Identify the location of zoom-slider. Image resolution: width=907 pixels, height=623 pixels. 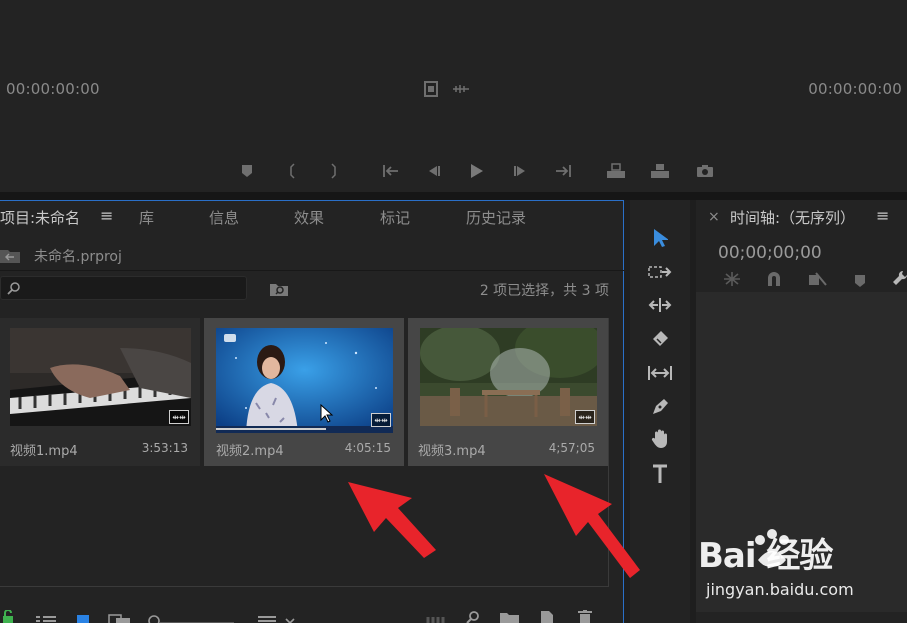
(192, 617).